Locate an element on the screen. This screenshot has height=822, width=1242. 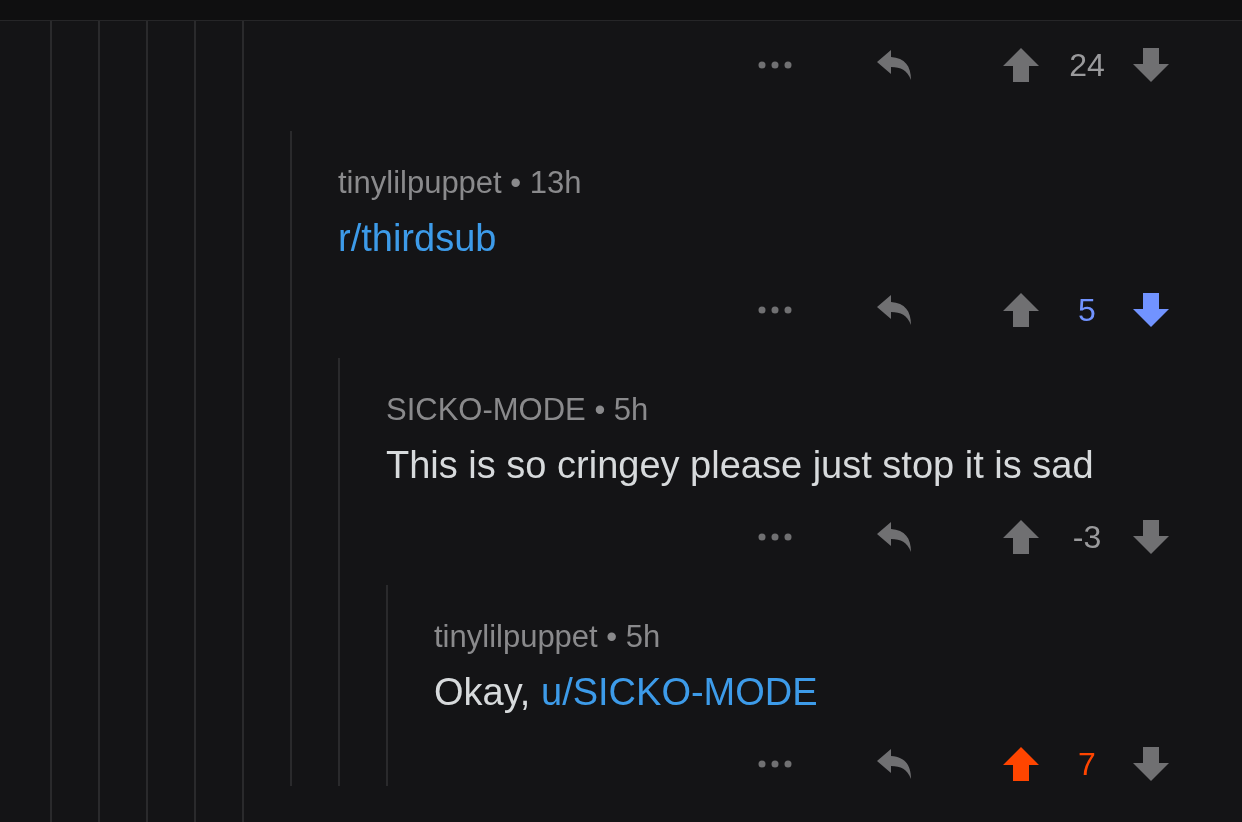
comment-byline: tinylilpuppet • 5h is located at coordinates (548, 637).